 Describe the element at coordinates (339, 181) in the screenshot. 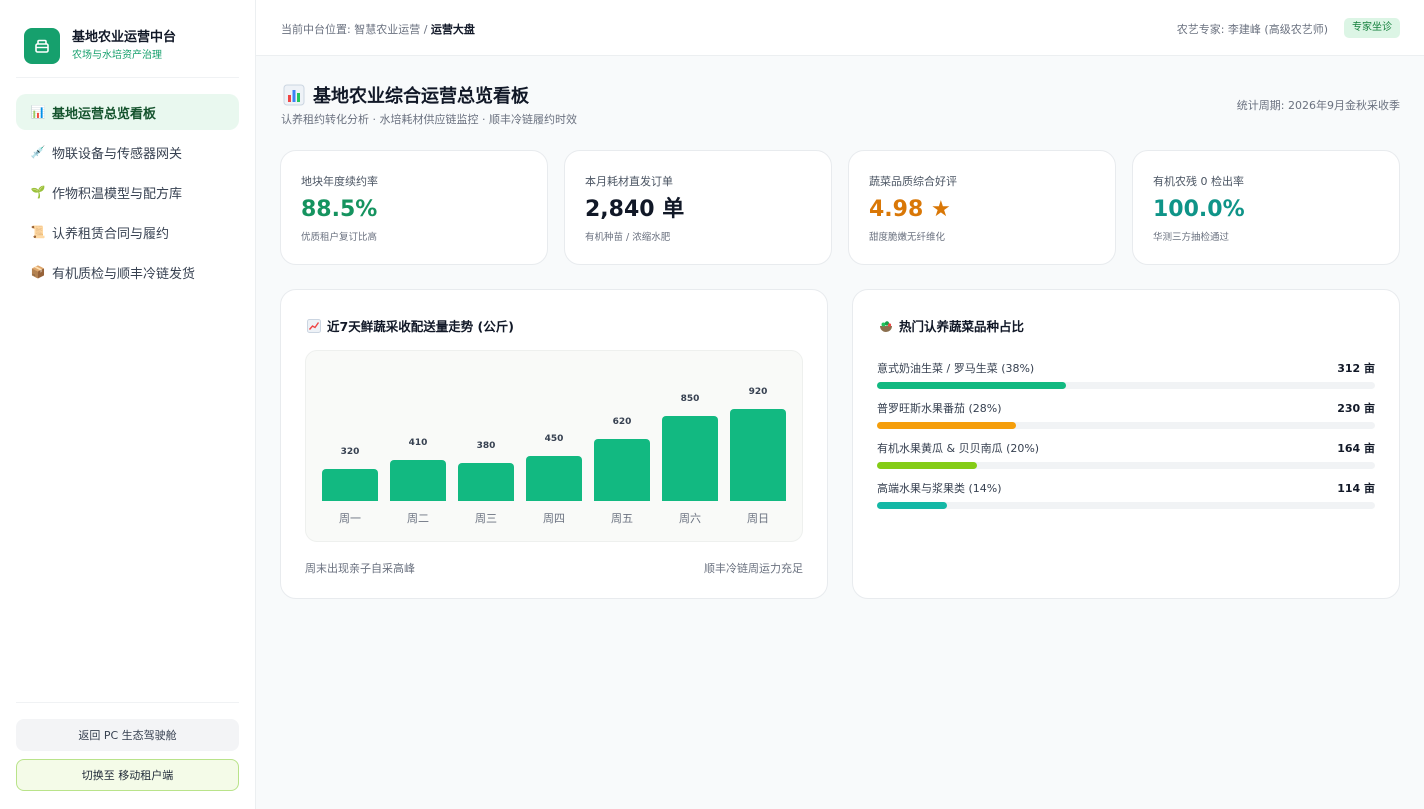

I see `kpi-label: 地块年度续约率` at that location.